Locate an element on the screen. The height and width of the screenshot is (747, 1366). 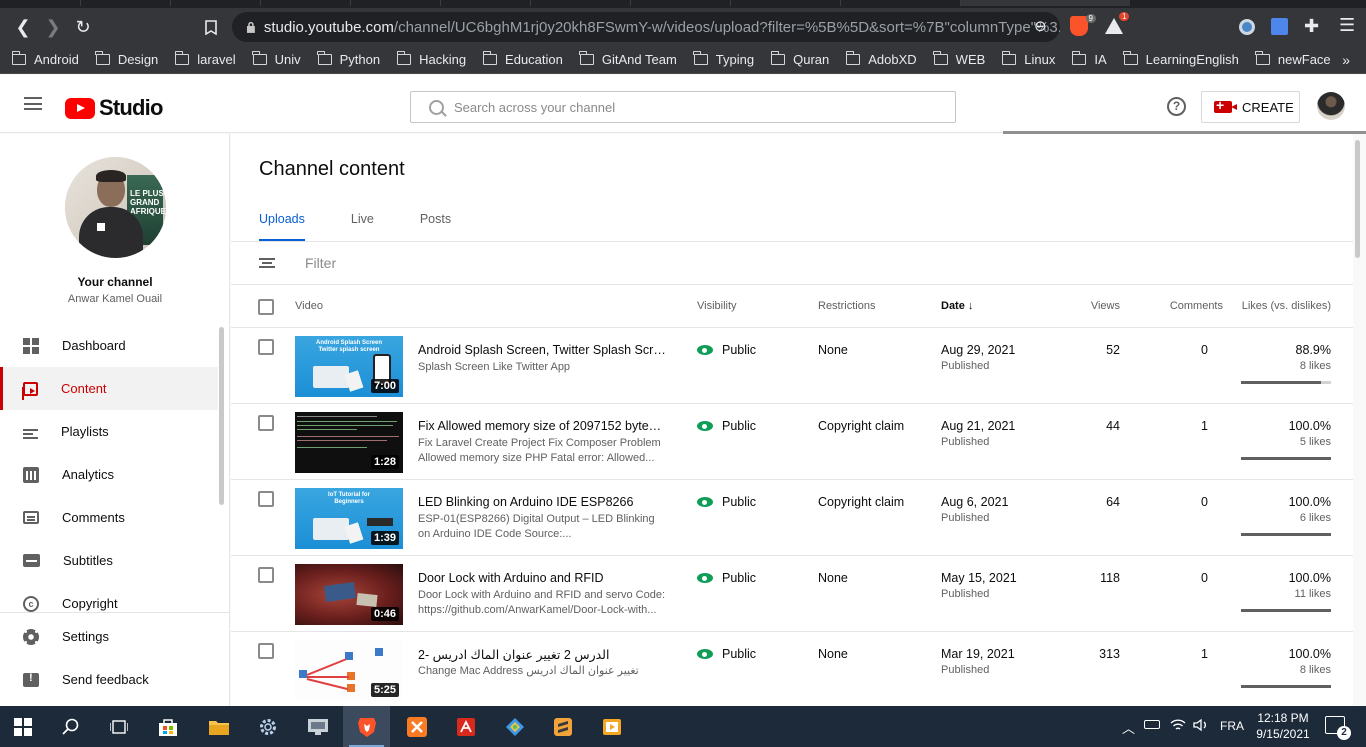
col-views: Views is located at coordinates (1081, 306).